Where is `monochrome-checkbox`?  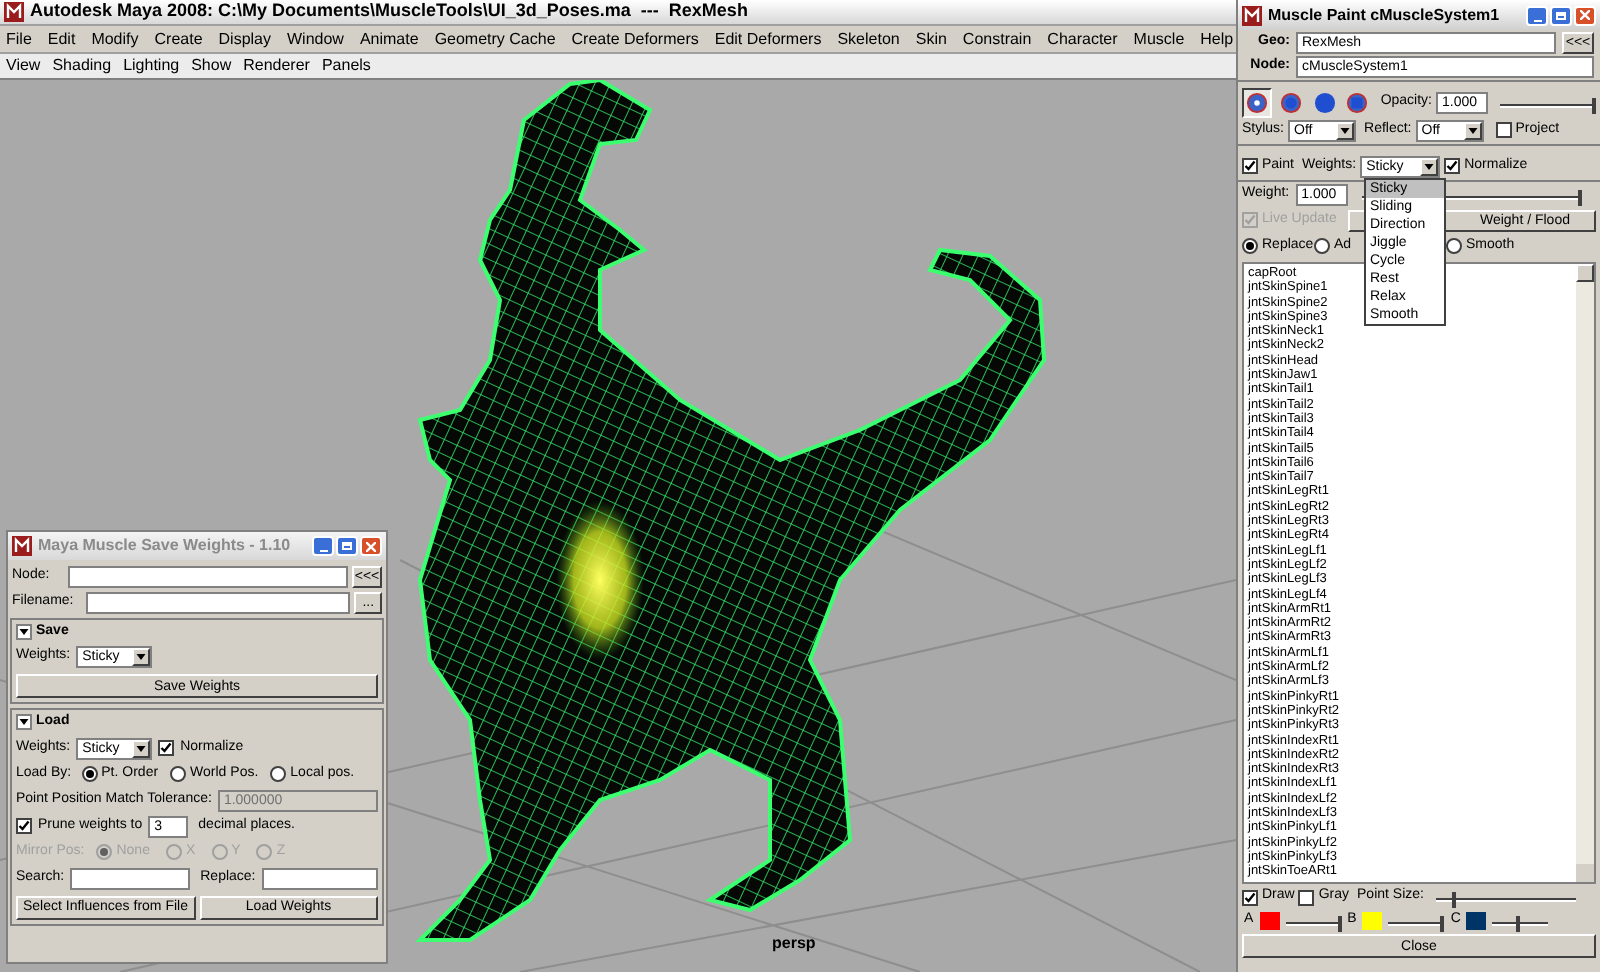 monochrome-checkbox is located at coordinates (1306, 897).